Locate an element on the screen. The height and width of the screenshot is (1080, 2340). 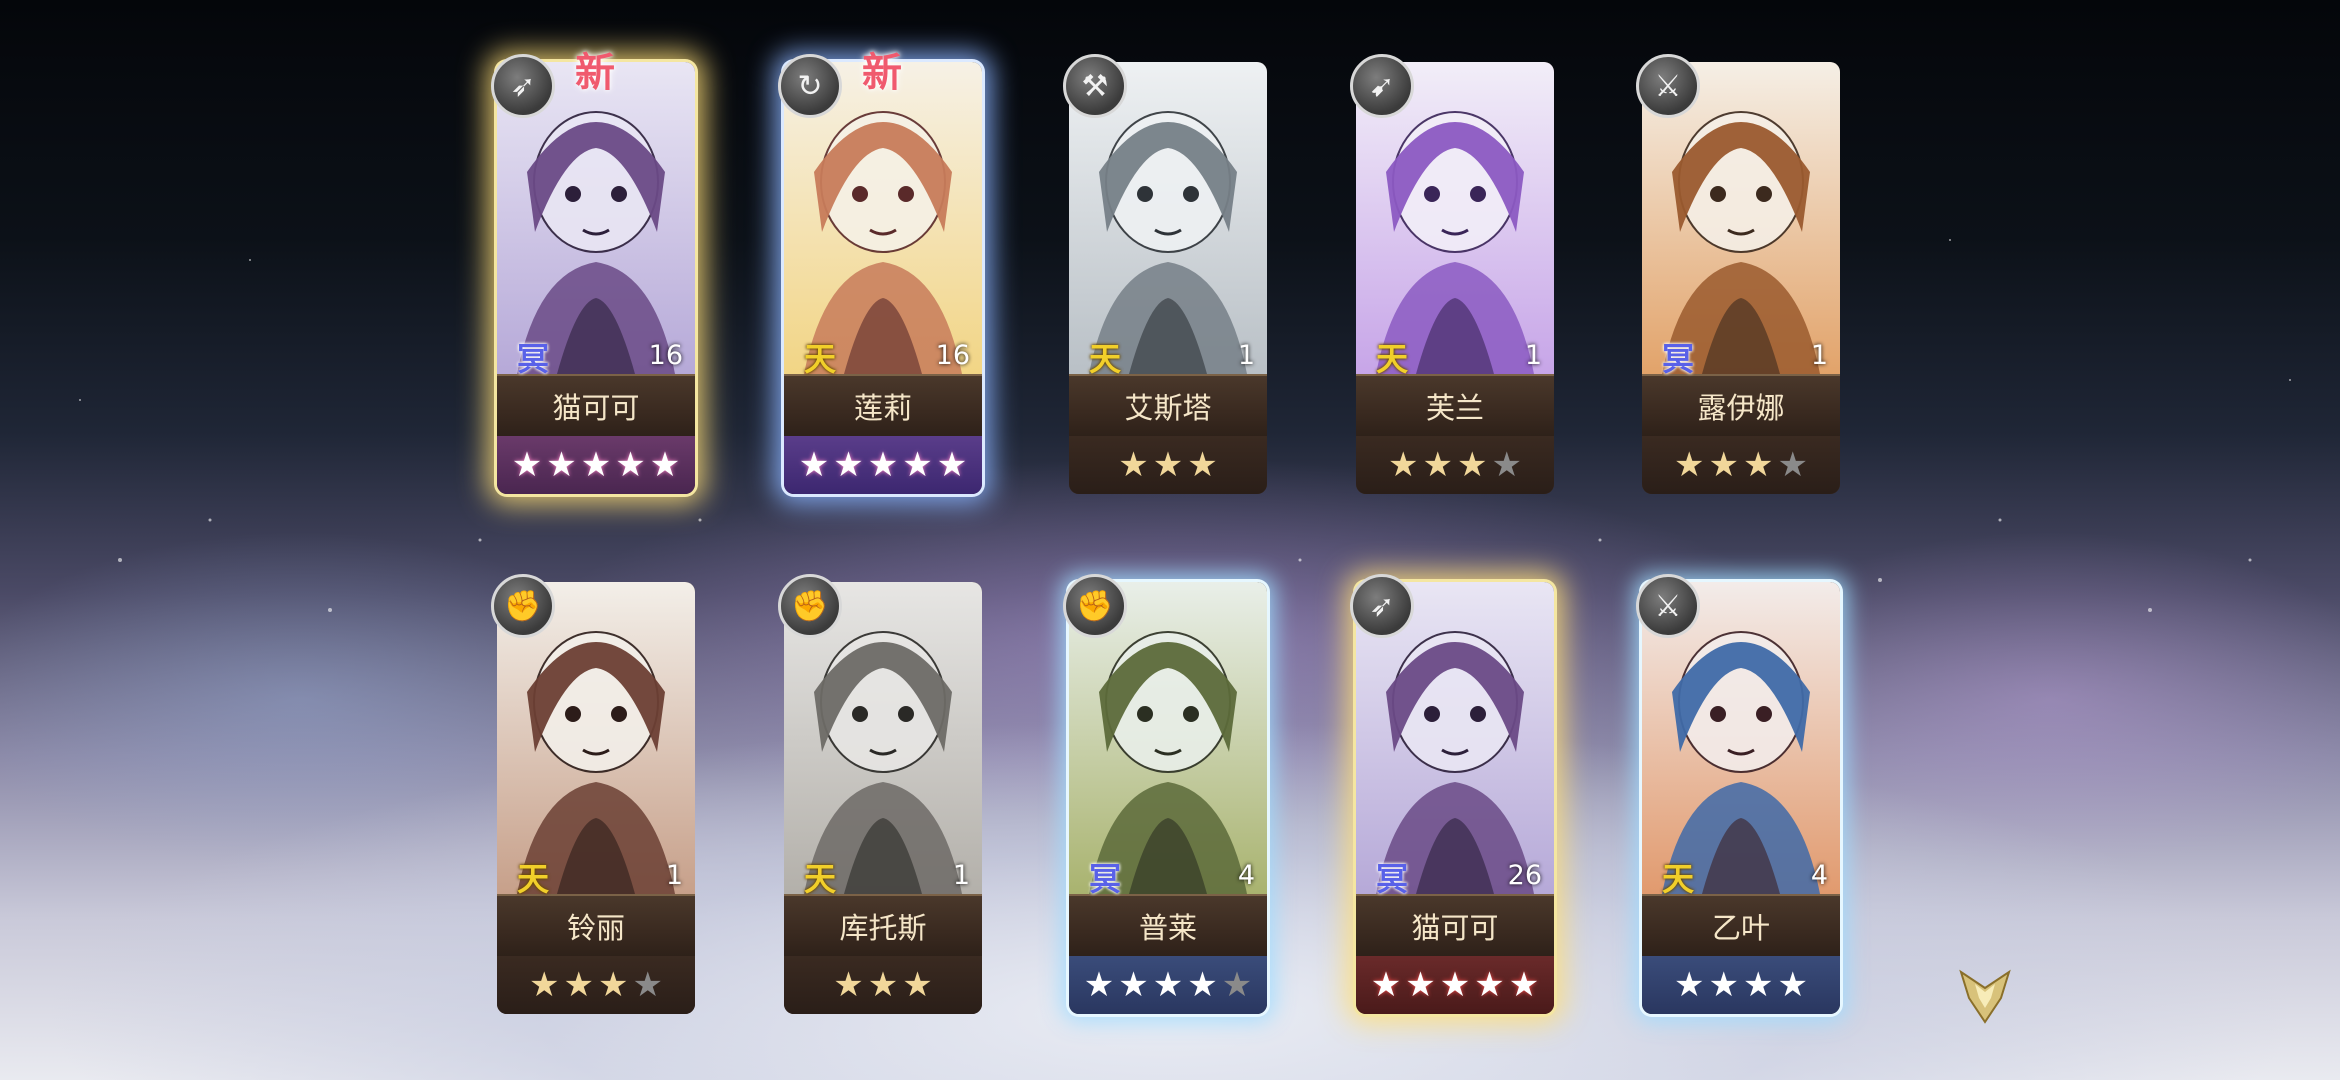
menu-emblem-icon is located at coordinates (1985, 996).